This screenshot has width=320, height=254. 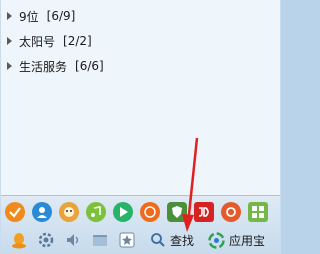 What do you see at coordinates (73, 240) in the screenshot?
I see `speaker-icon` at bounding box center [73, 240].